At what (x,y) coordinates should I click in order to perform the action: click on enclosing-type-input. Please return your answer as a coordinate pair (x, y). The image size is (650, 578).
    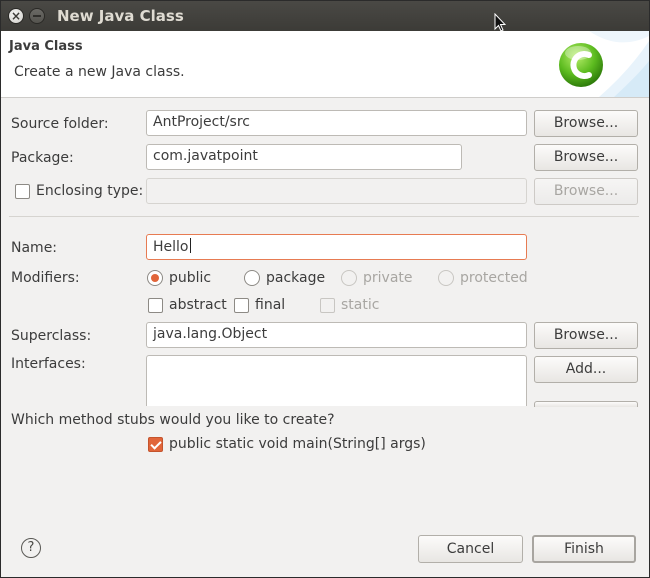
    Looking at the image, I should click on (336, 191).